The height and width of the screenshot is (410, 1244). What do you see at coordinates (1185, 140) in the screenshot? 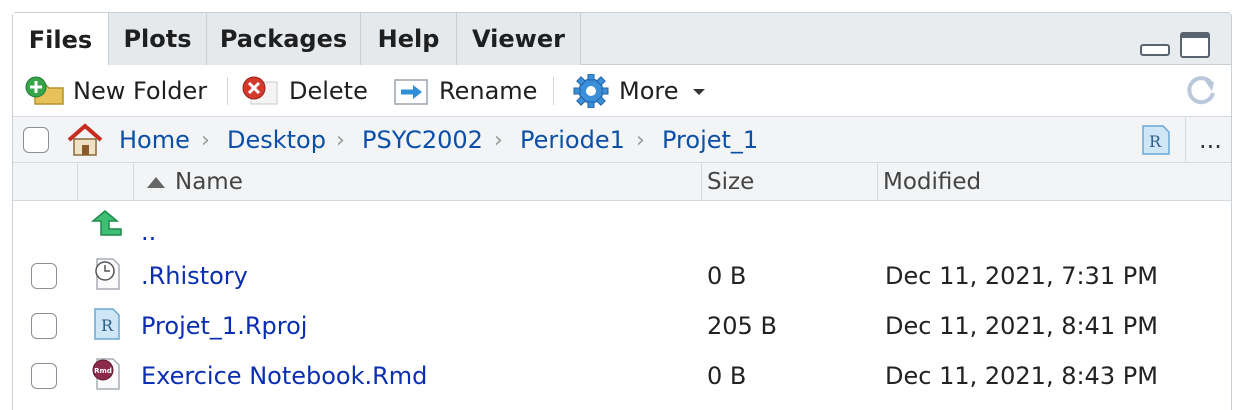
I see `breadcrumb-divider` at bounding box center [1185, 140].